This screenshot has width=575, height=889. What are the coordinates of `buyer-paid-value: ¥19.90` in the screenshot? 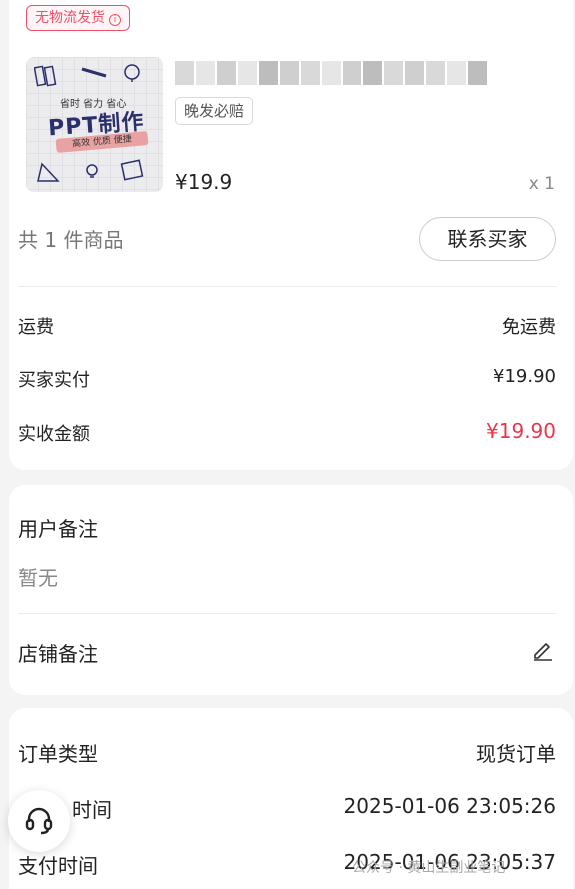 It's located at (524, 376).